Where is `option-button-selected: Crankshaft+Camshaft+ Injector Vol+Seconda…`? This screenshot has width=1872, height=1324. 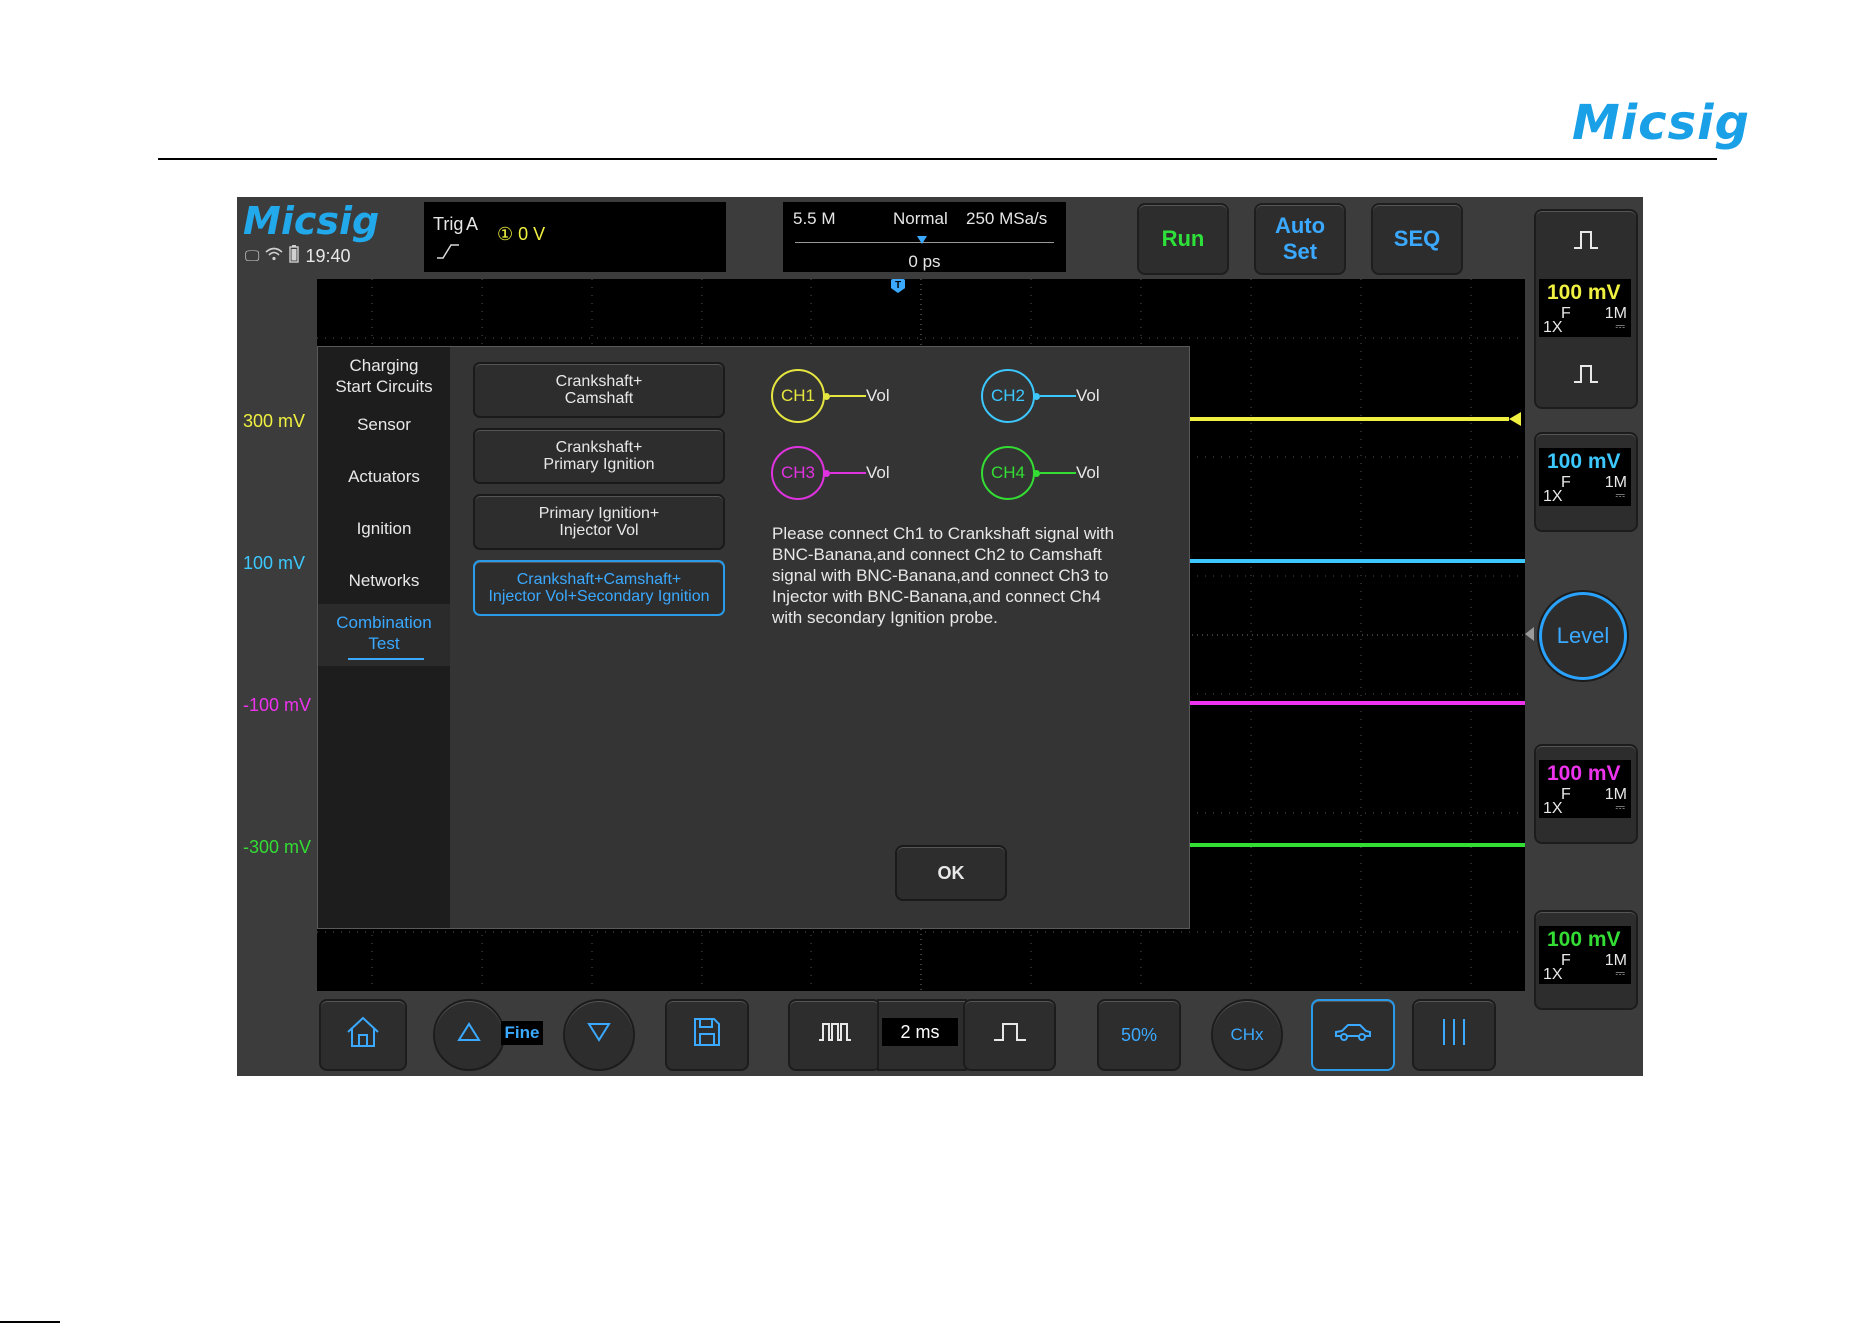
option-button-selected: Crankshaft+Camshaft+ Injector Vol+Seconda… is located at coordinates (599, 588).